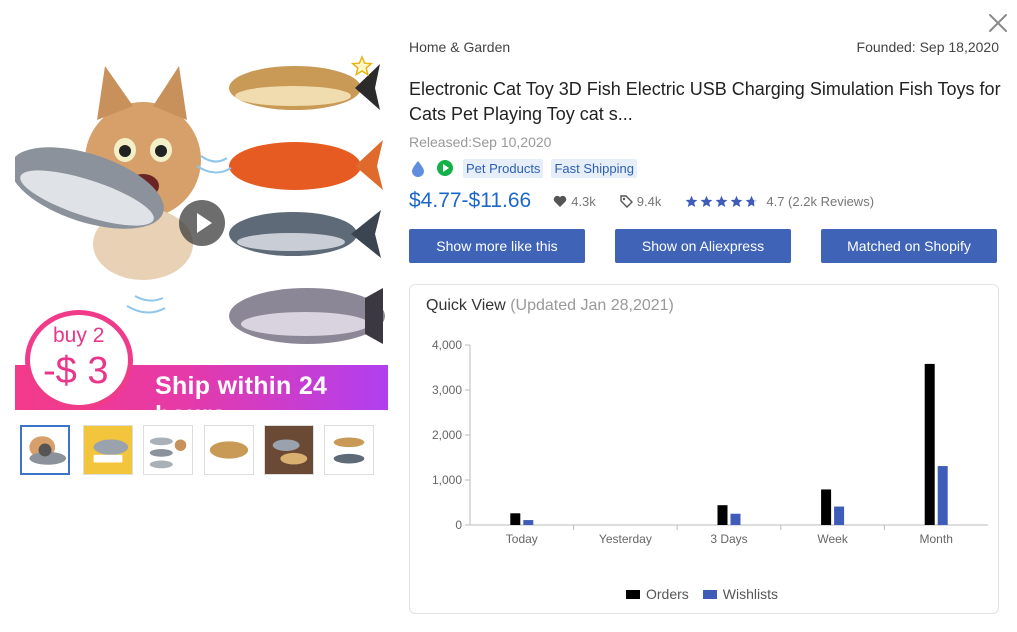 This screenshot has height=632, width=1017. I want to click on favorite-button, so click(362, 66).